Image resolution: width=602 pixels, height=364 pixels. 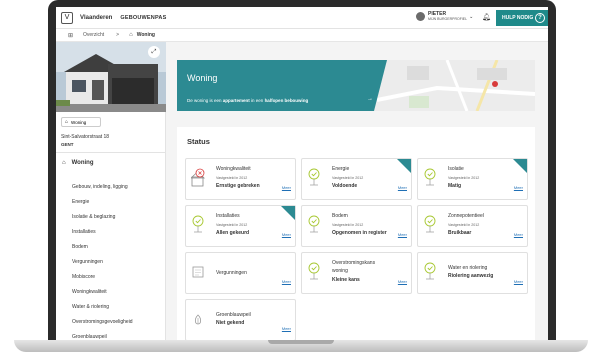 What do you see at coordinates (456, 169) in the screenshot?
I see `tile-name: Isolatie` at bounding box center [456, 169].